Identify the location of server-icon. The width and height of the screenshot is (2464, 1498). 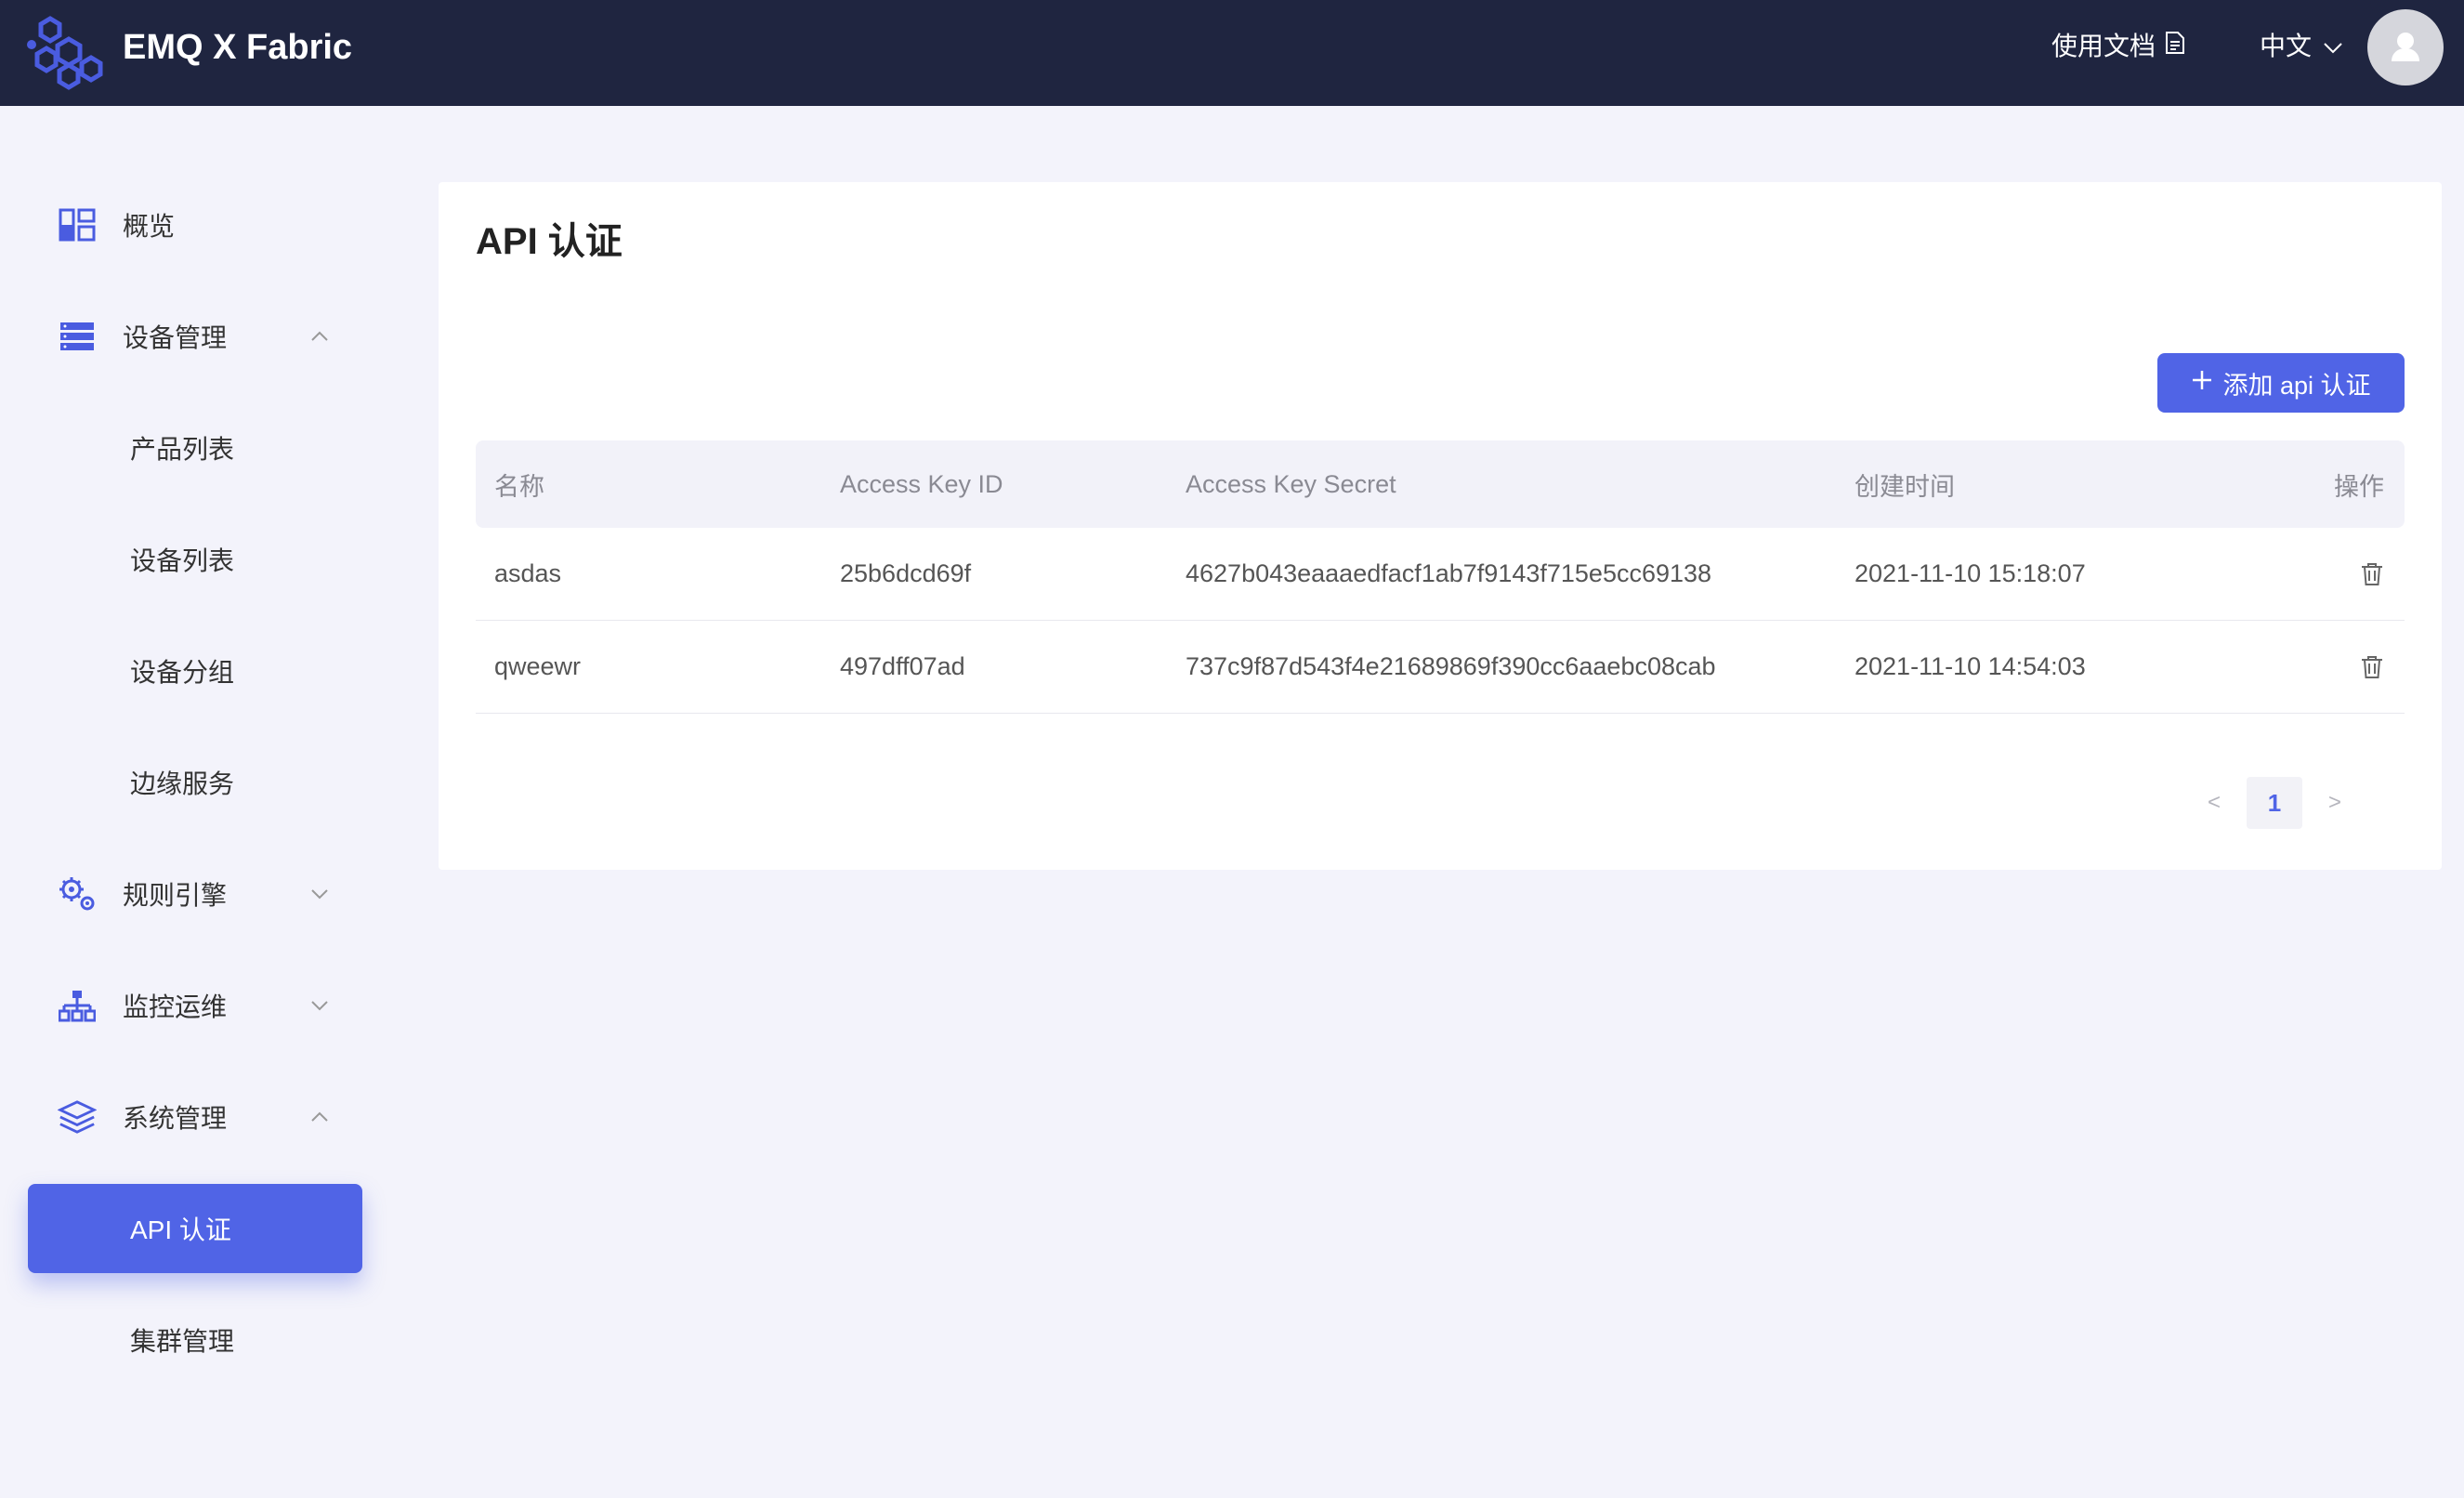
(77, 337).